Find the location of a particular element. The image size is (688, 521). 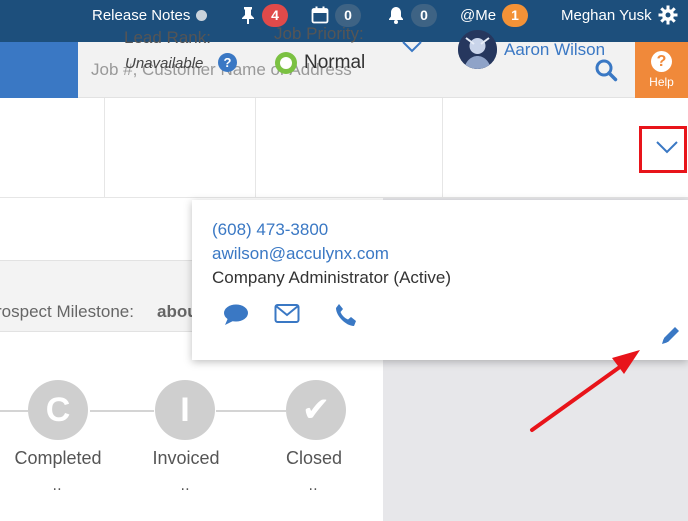

search-icon is located at coordinates (606, 70).